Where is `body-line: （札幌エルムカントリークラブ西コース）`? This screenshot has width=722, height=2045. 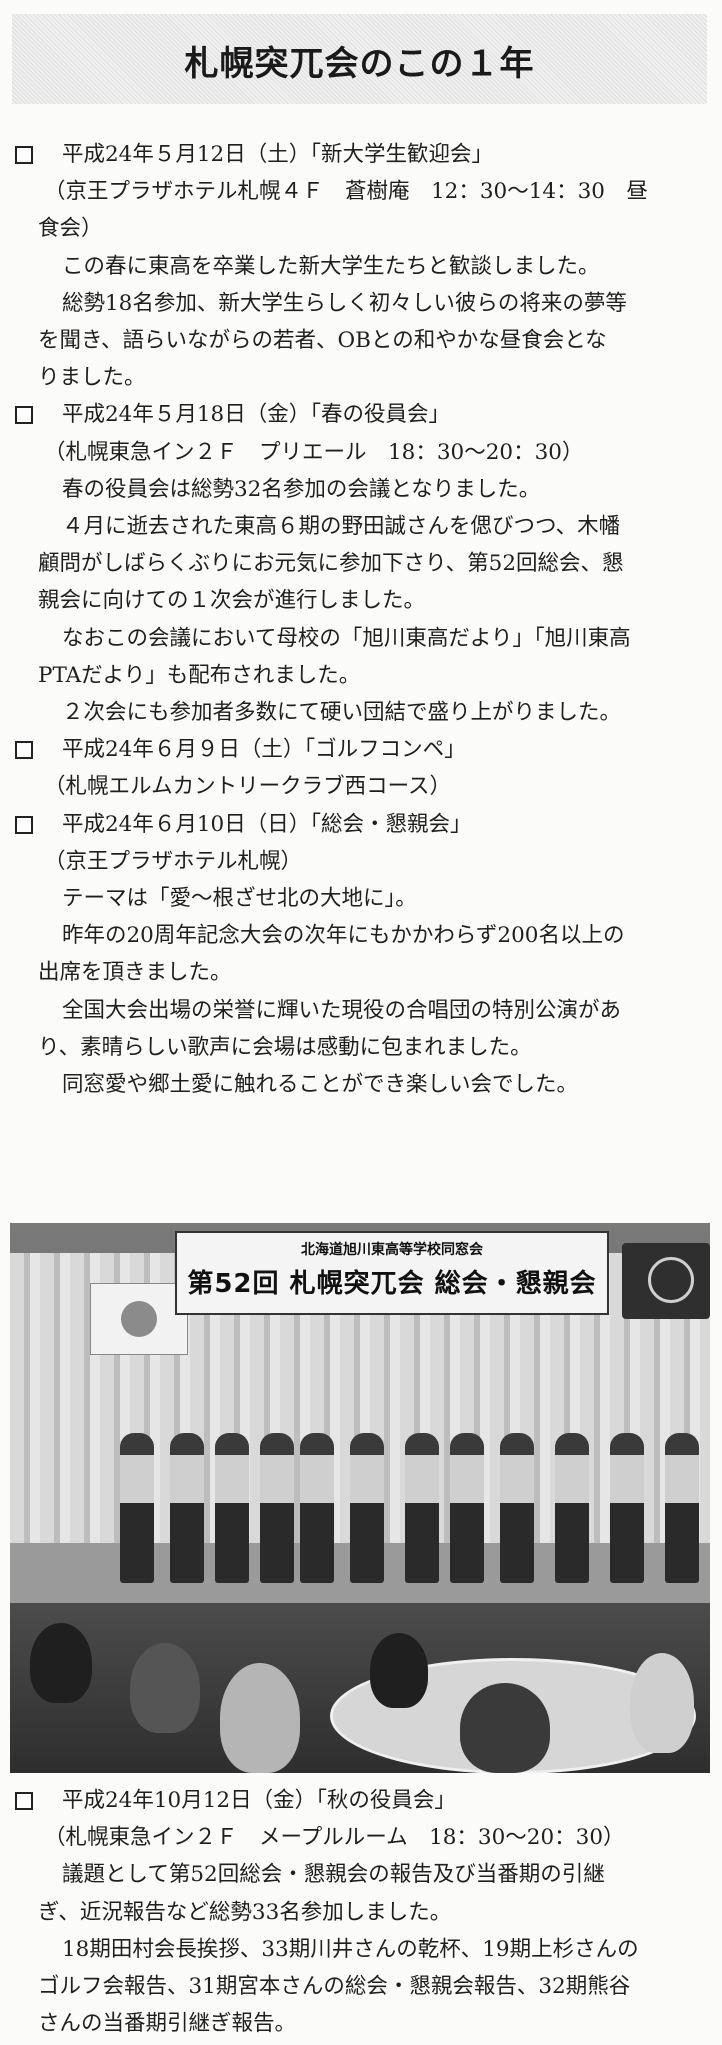
body-line: （札幌エルムカントリークラブ西コース） is located at coordinates (247, 787).